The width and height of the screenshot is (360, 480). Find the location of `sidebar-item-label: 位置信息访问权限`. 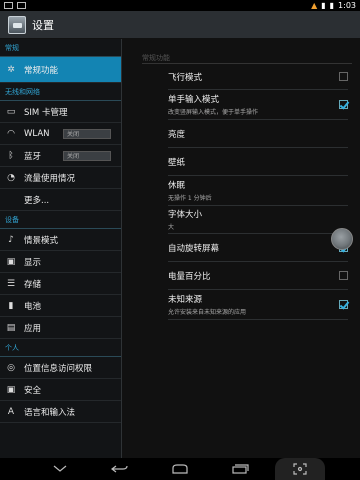

sidebar-item-label: 位置信息访问权限 is located at coordinates (58, 368).